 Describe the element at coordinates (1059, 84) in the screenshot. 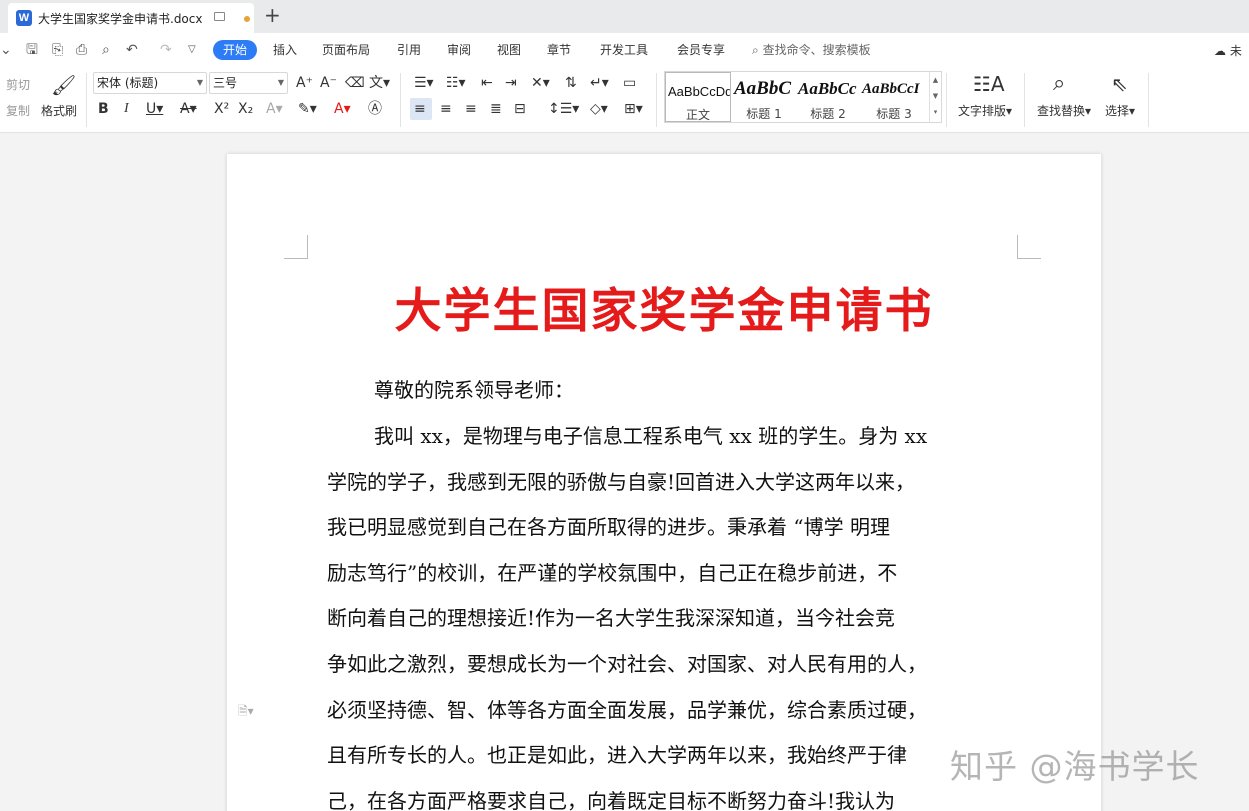

I see `magnifier-icon: ⌕` at that location.